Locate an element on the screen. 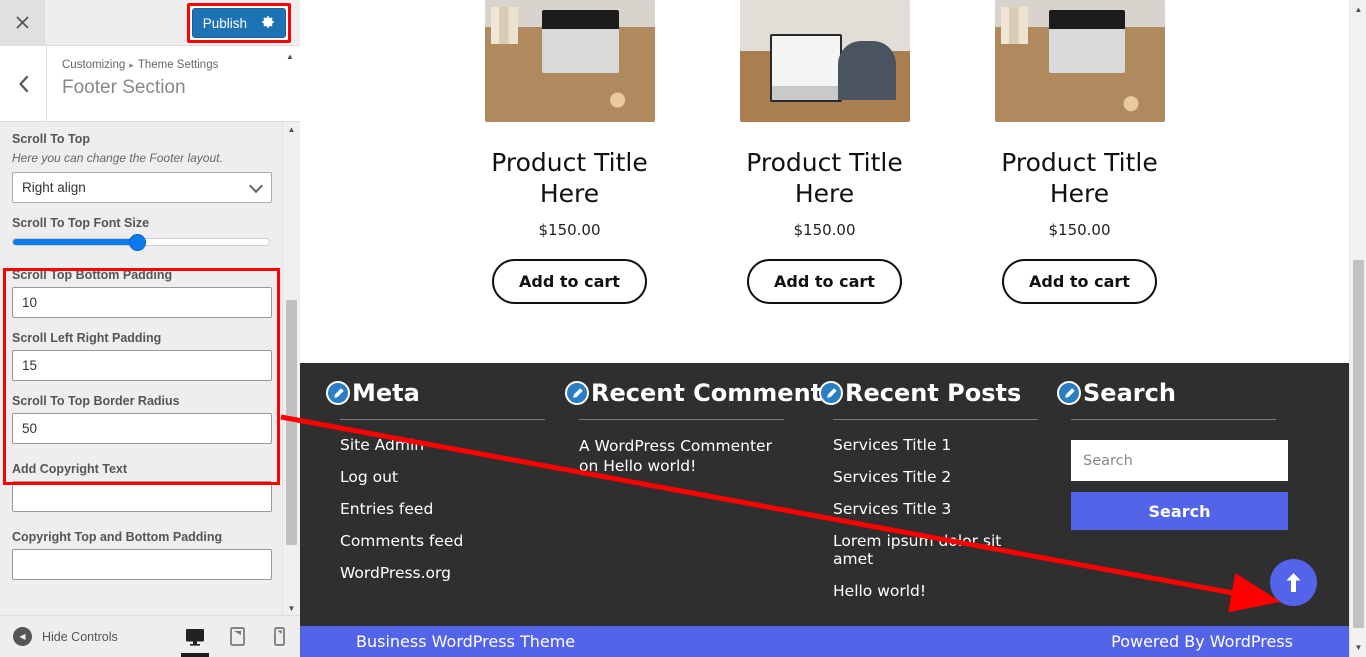 Image resolution: width=1366 pixels, height=657 pixels. control-label: Add Copyright Text is located at coordinates (70, 469).